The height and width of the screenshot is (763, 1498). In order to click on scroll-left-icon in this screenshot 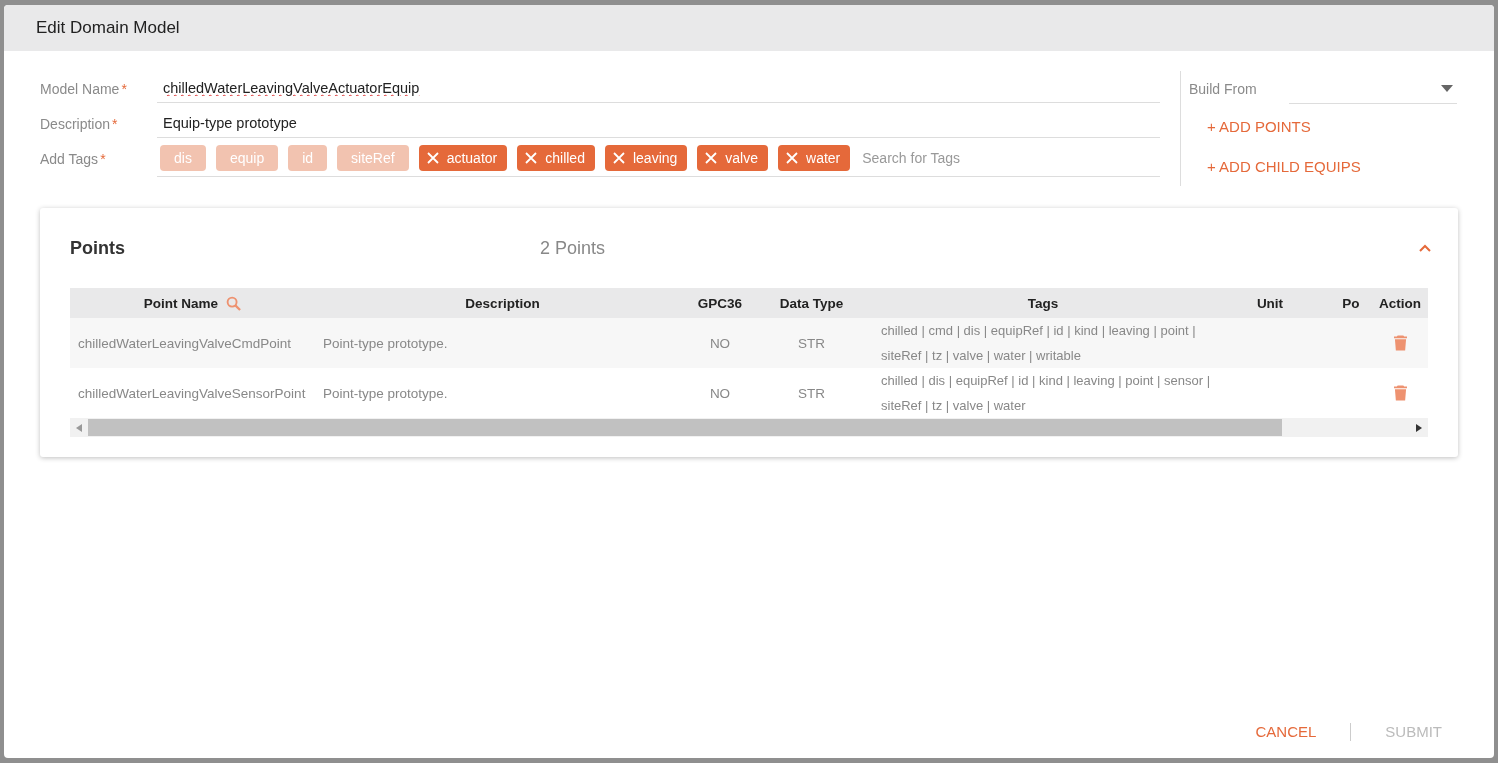, I will do `click(79, 427)`.